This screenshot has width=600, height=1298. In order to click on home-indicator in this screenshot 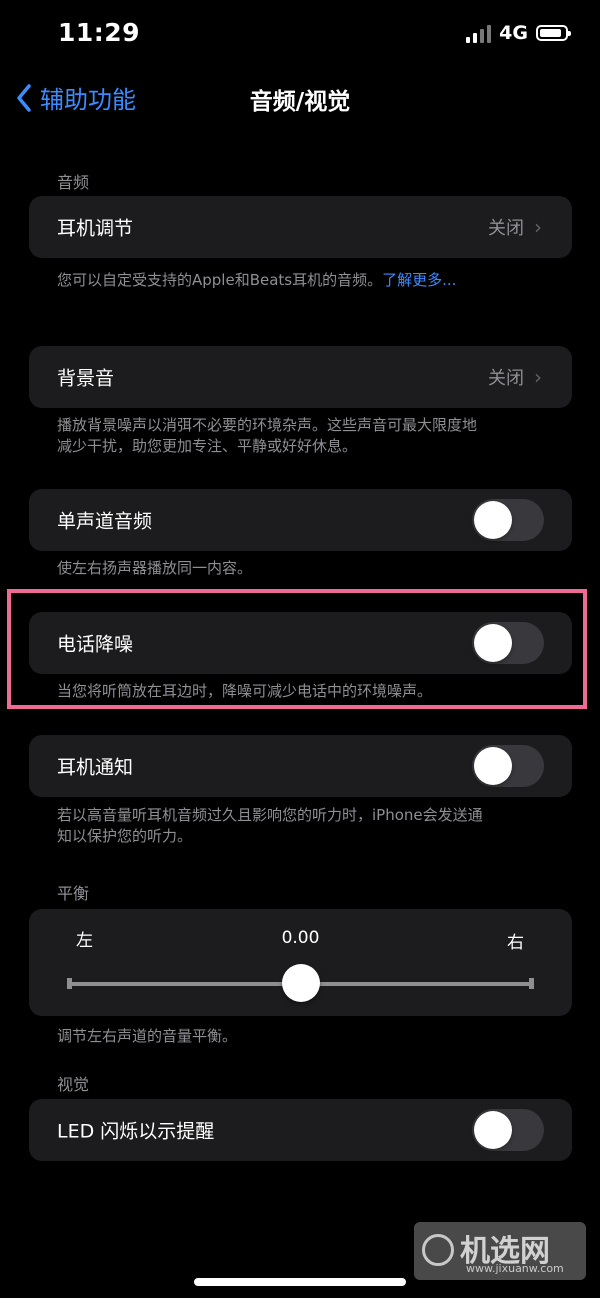, I will do `click(300, 1282)`.